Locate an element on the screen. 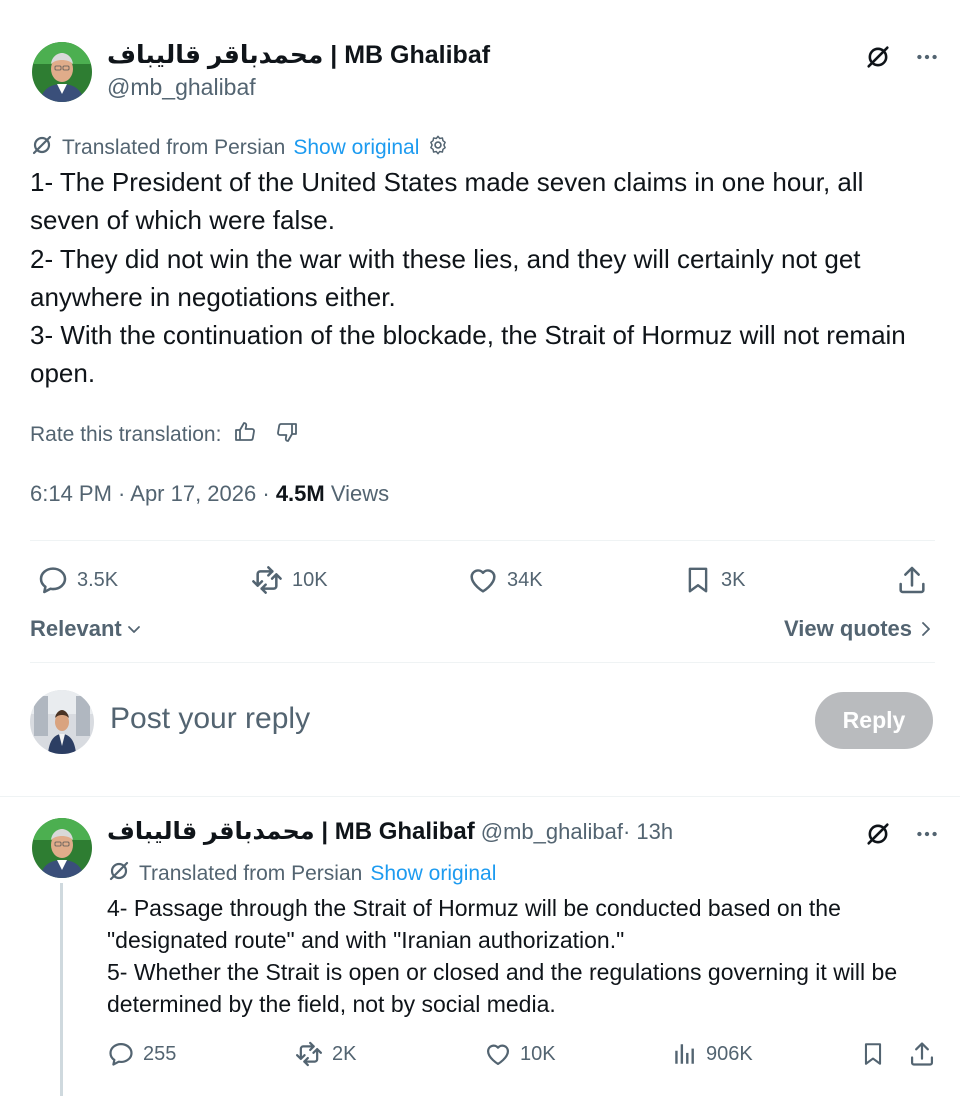  sort-label: Relevant is located at coordinates (76, 628).